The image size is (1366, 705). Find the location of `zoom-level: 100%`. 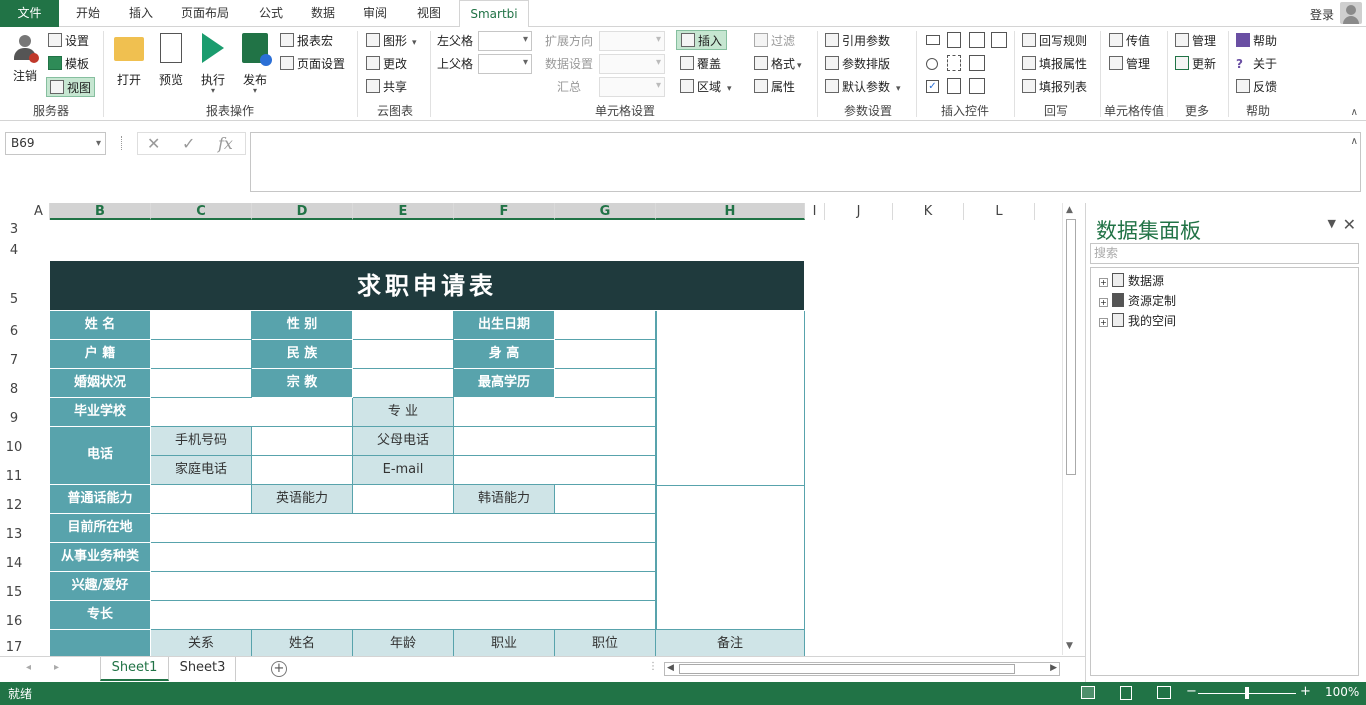

zoom-level: 100% is located at coordinates (1342, 692).